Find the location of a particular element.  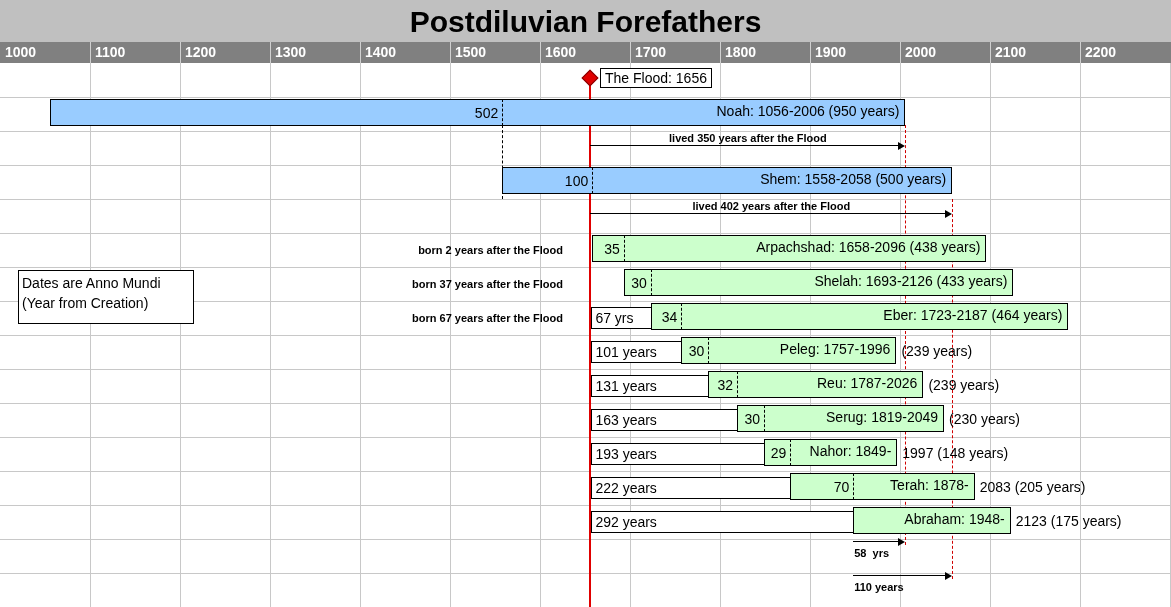

age-box: 163 years is located at coordinates (665, 420).